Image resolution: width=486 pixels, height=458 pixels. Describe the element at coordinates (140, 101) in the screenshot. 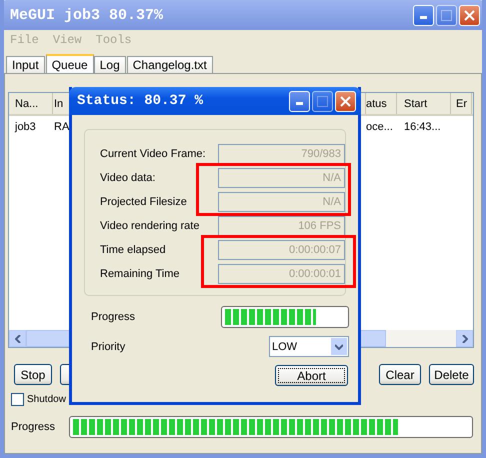

I see `dialog-title: Status: 80.37 %` at that location.